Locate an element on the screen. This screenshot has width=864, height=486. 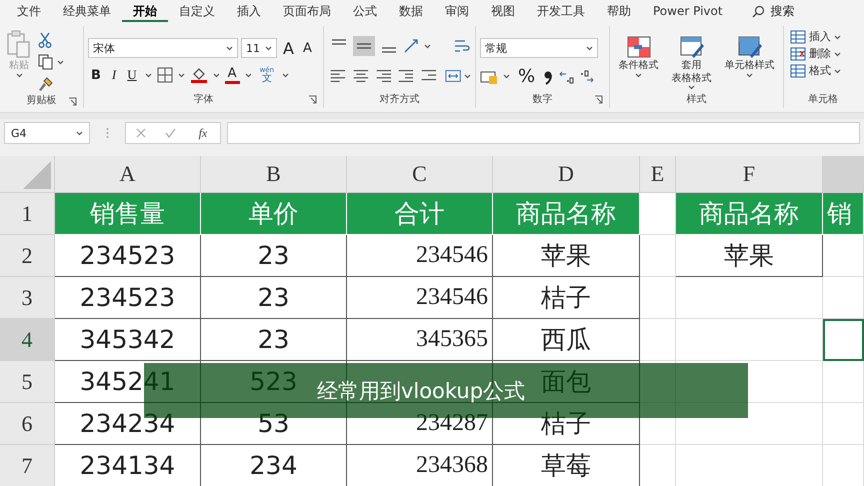
ribbon-tab: 经典菜单 is located at coordinates (87, 11).